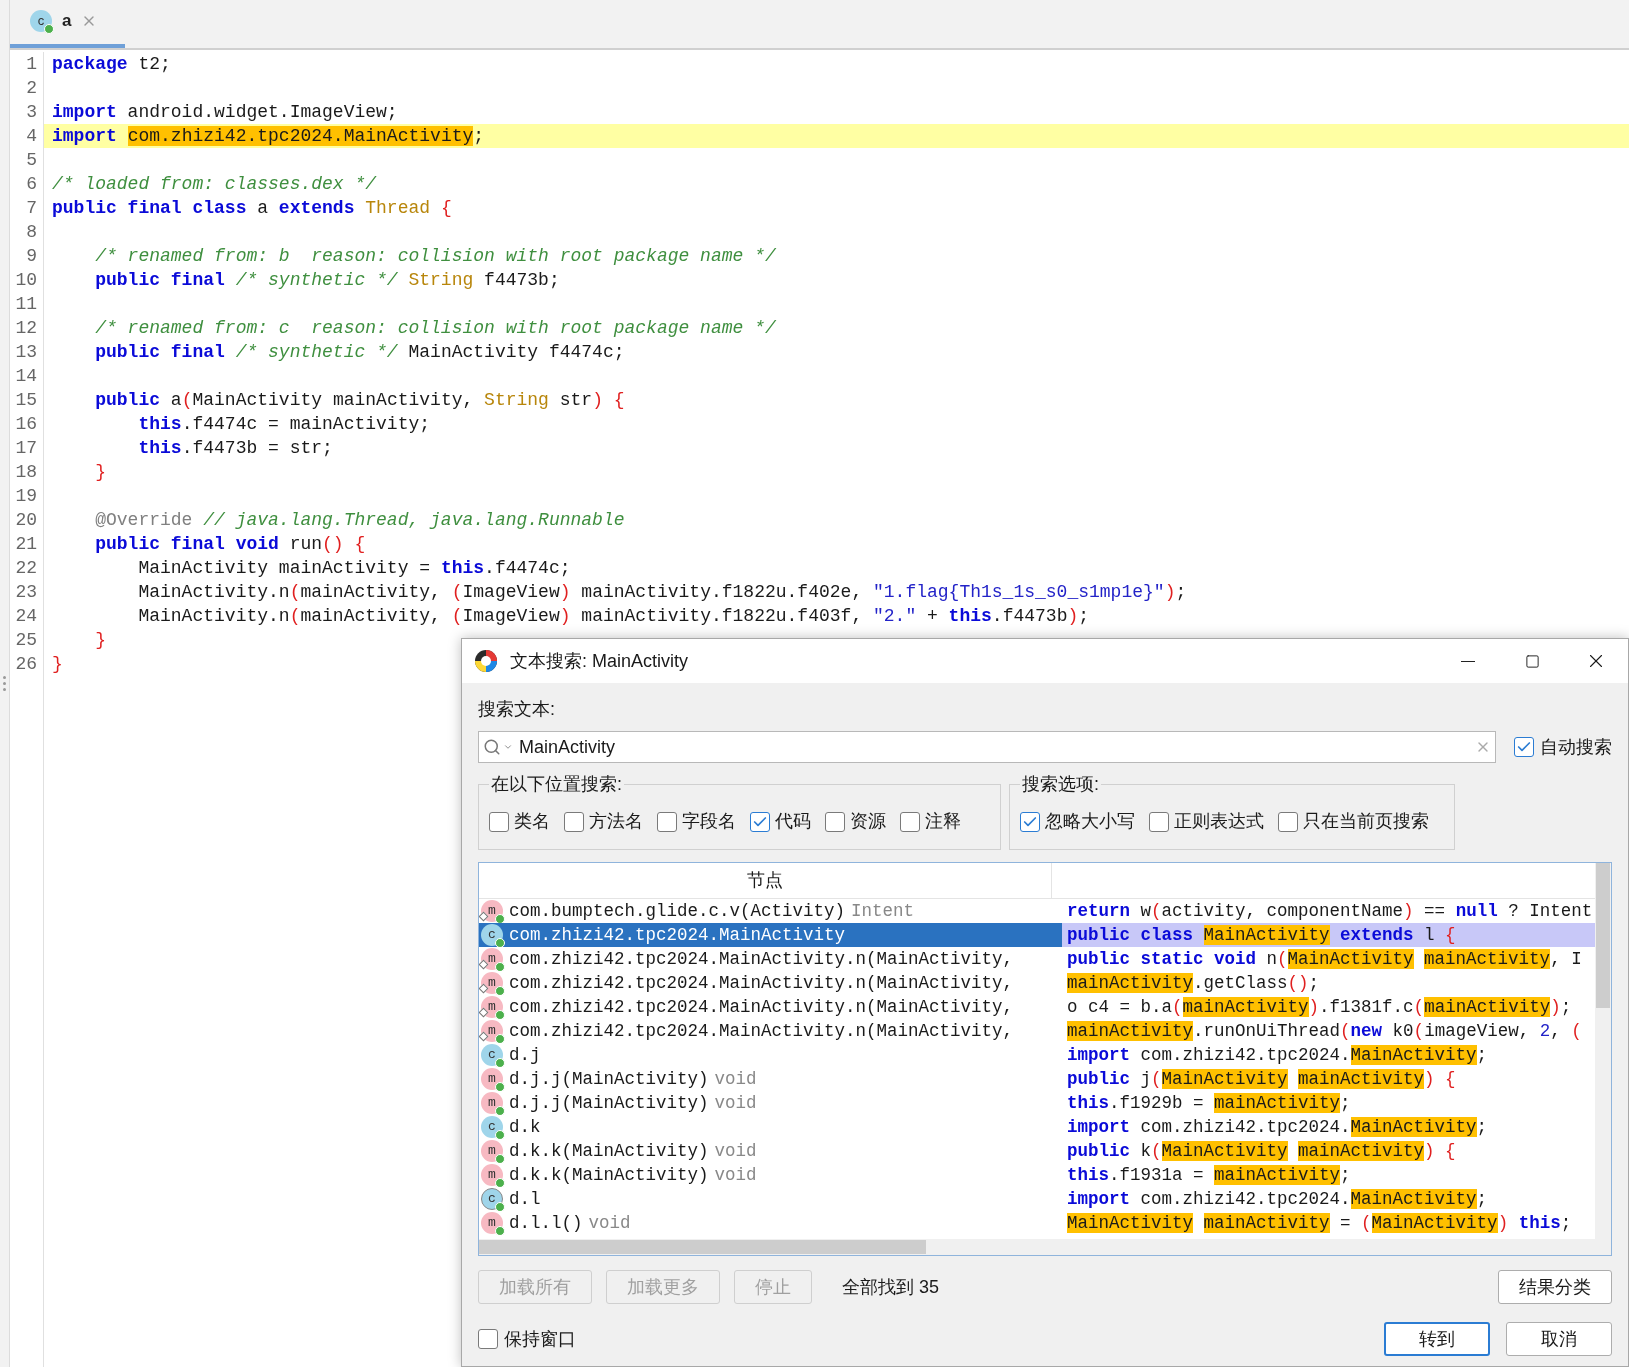 The image size is (1629, 1367). Describe the element at coordinates (662, 592) in the screenshot. I see `code-line: MainActivity.n(mainActivity, (ImageView) mainActivity.f1822u.f402e, "1.flag{Th1s_1s_s0_s1mp1e}");` at that location.